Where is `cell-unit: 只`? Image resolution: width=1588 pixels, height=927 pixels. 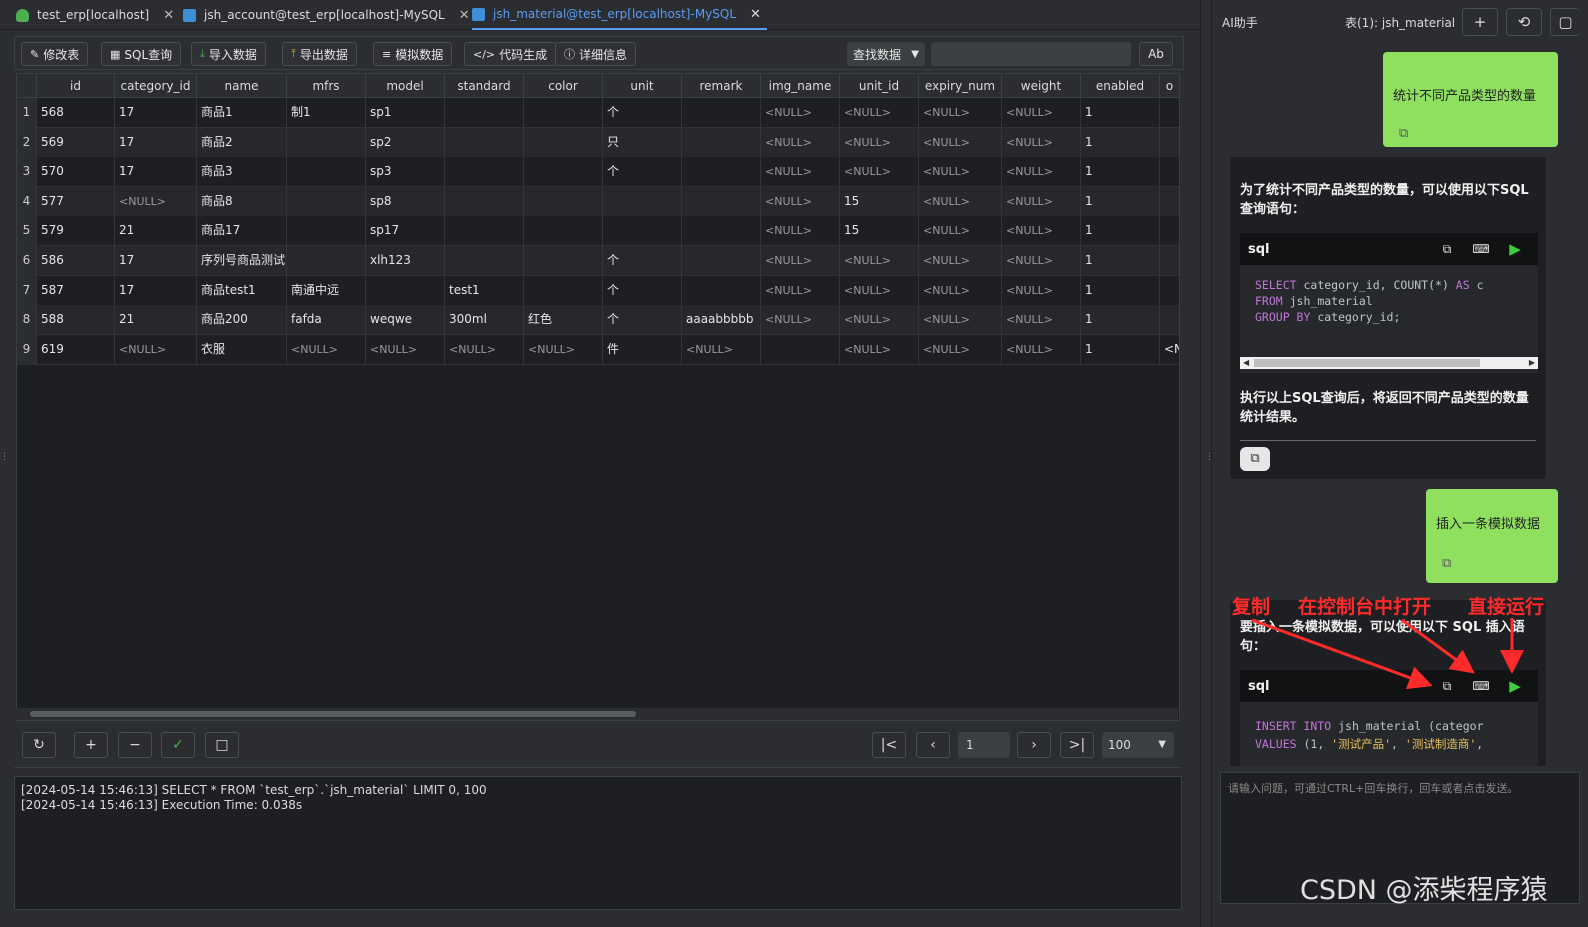 cell-unit: 只 is located at coordinates (642, 142).